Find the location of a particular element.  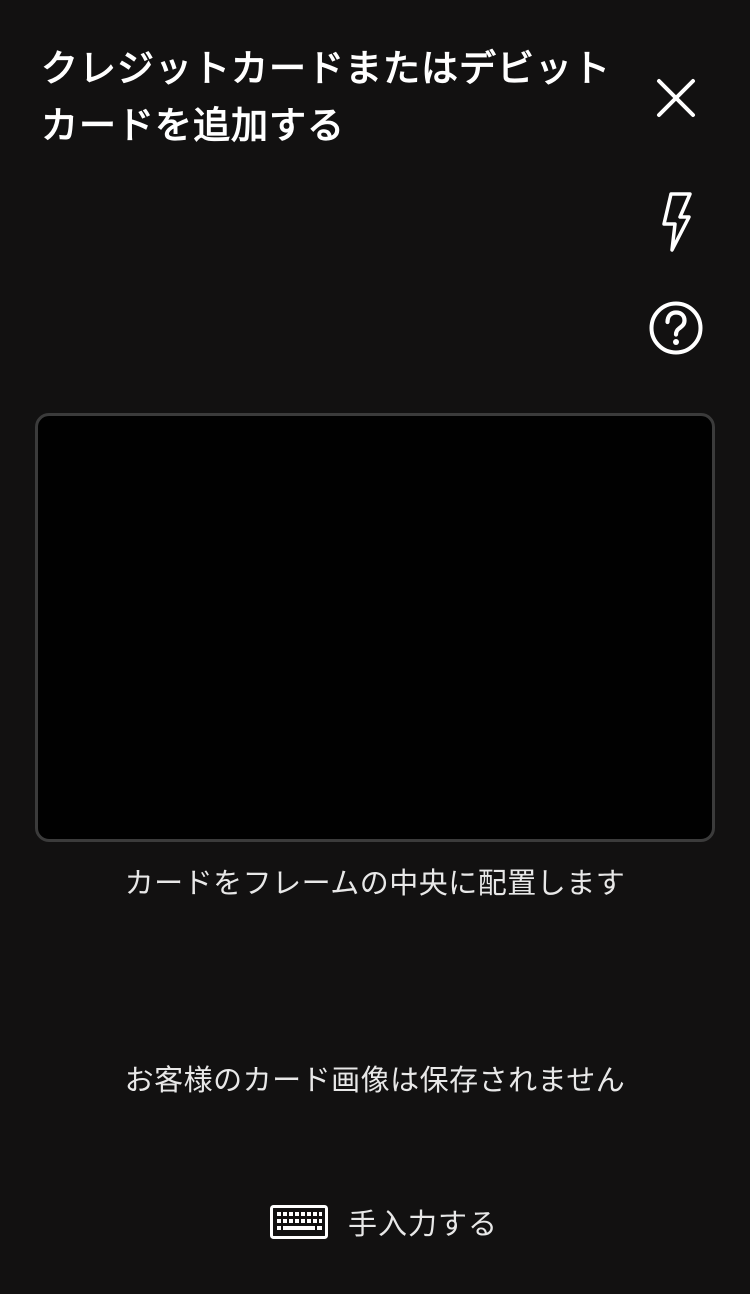

flash-toggle-button is located at coordinates (676, 222).